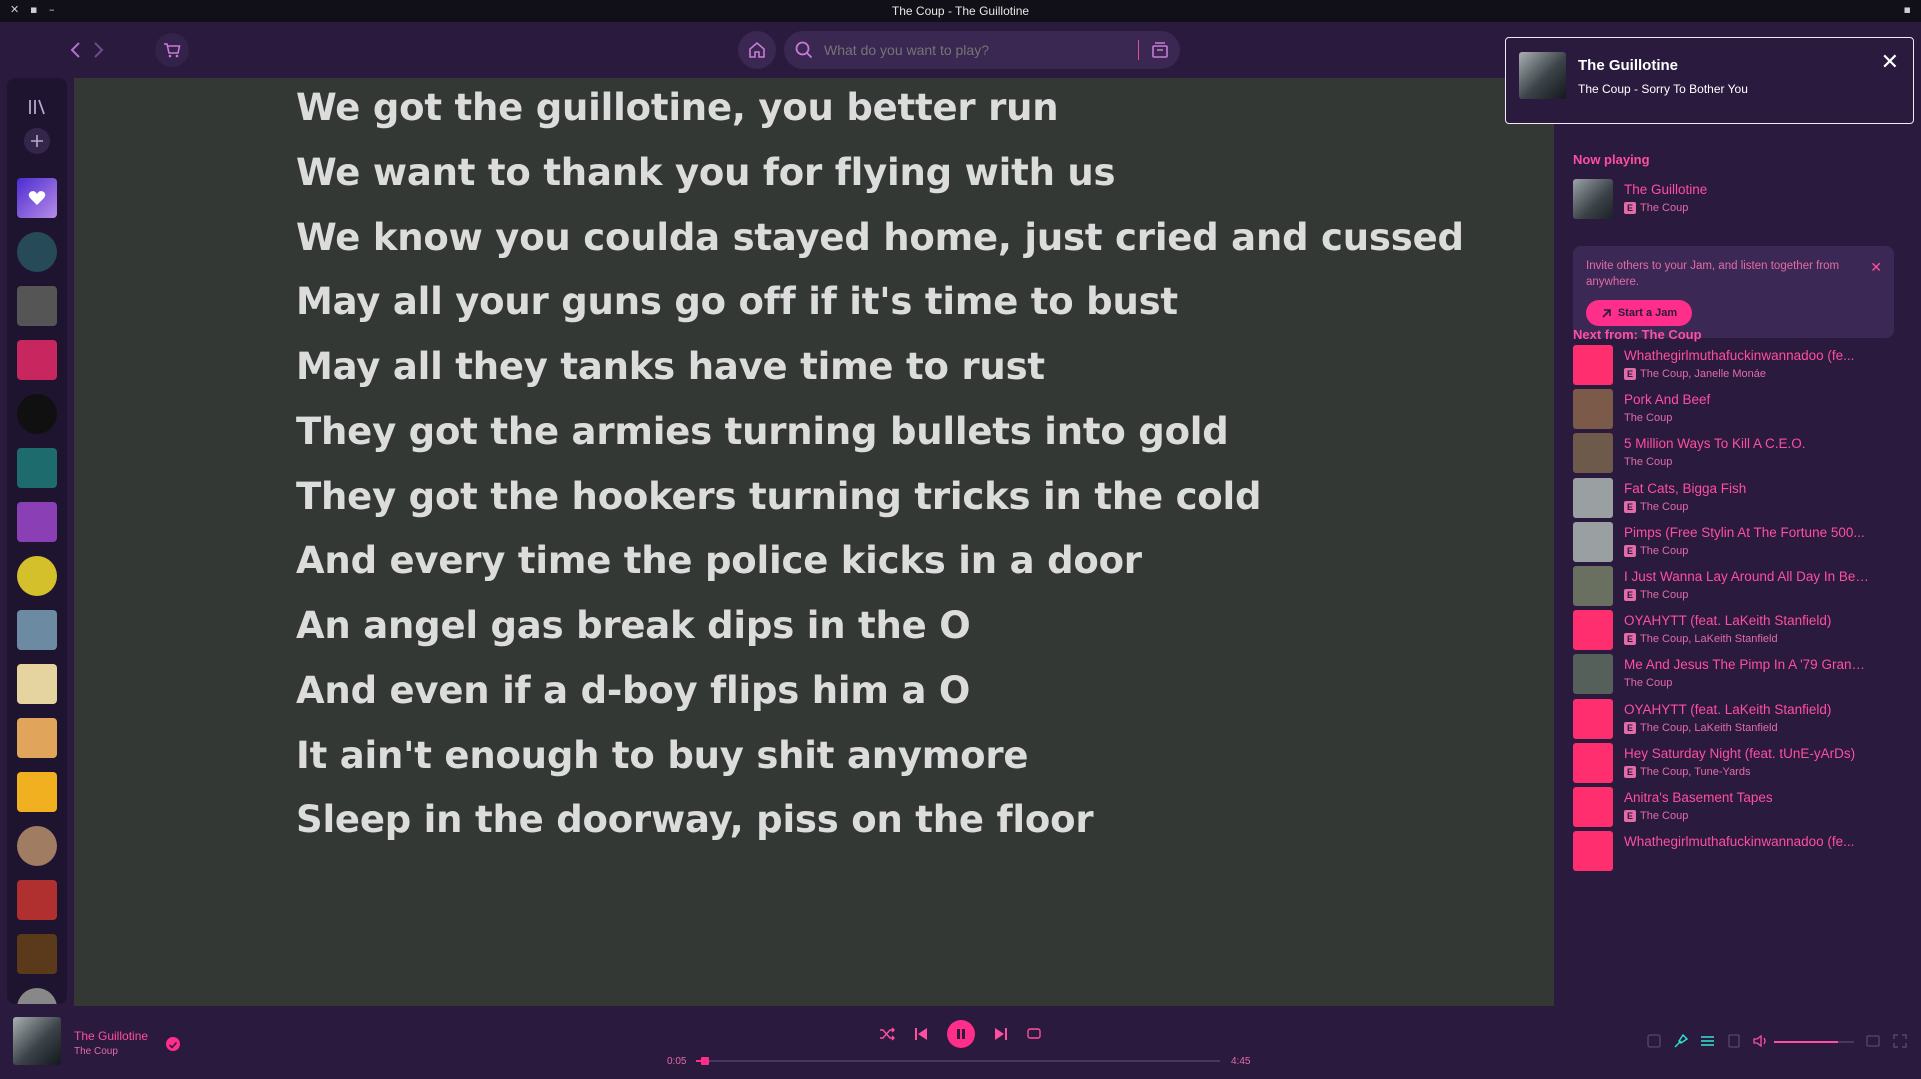  I want to click on player-track-artist: The Coup, so click(96, 1051).